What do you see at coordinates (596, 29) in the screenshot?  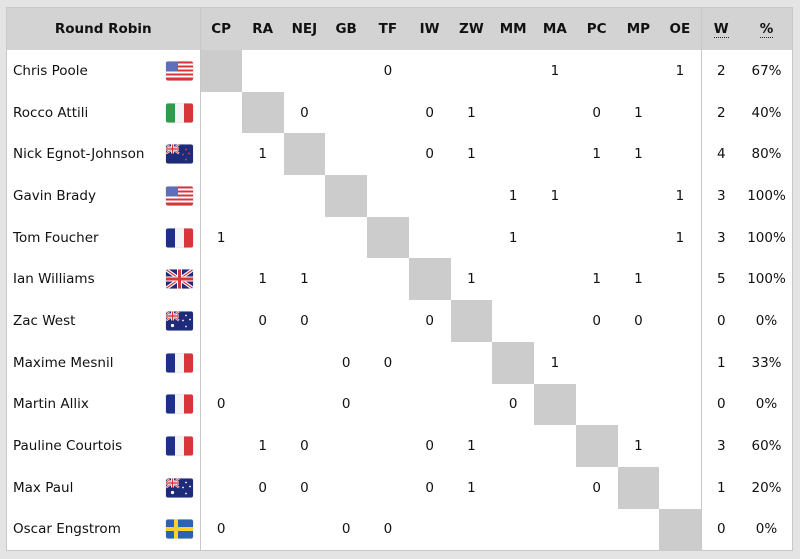 I see `column-header-pc: PC` at bounding box center [596, 29].